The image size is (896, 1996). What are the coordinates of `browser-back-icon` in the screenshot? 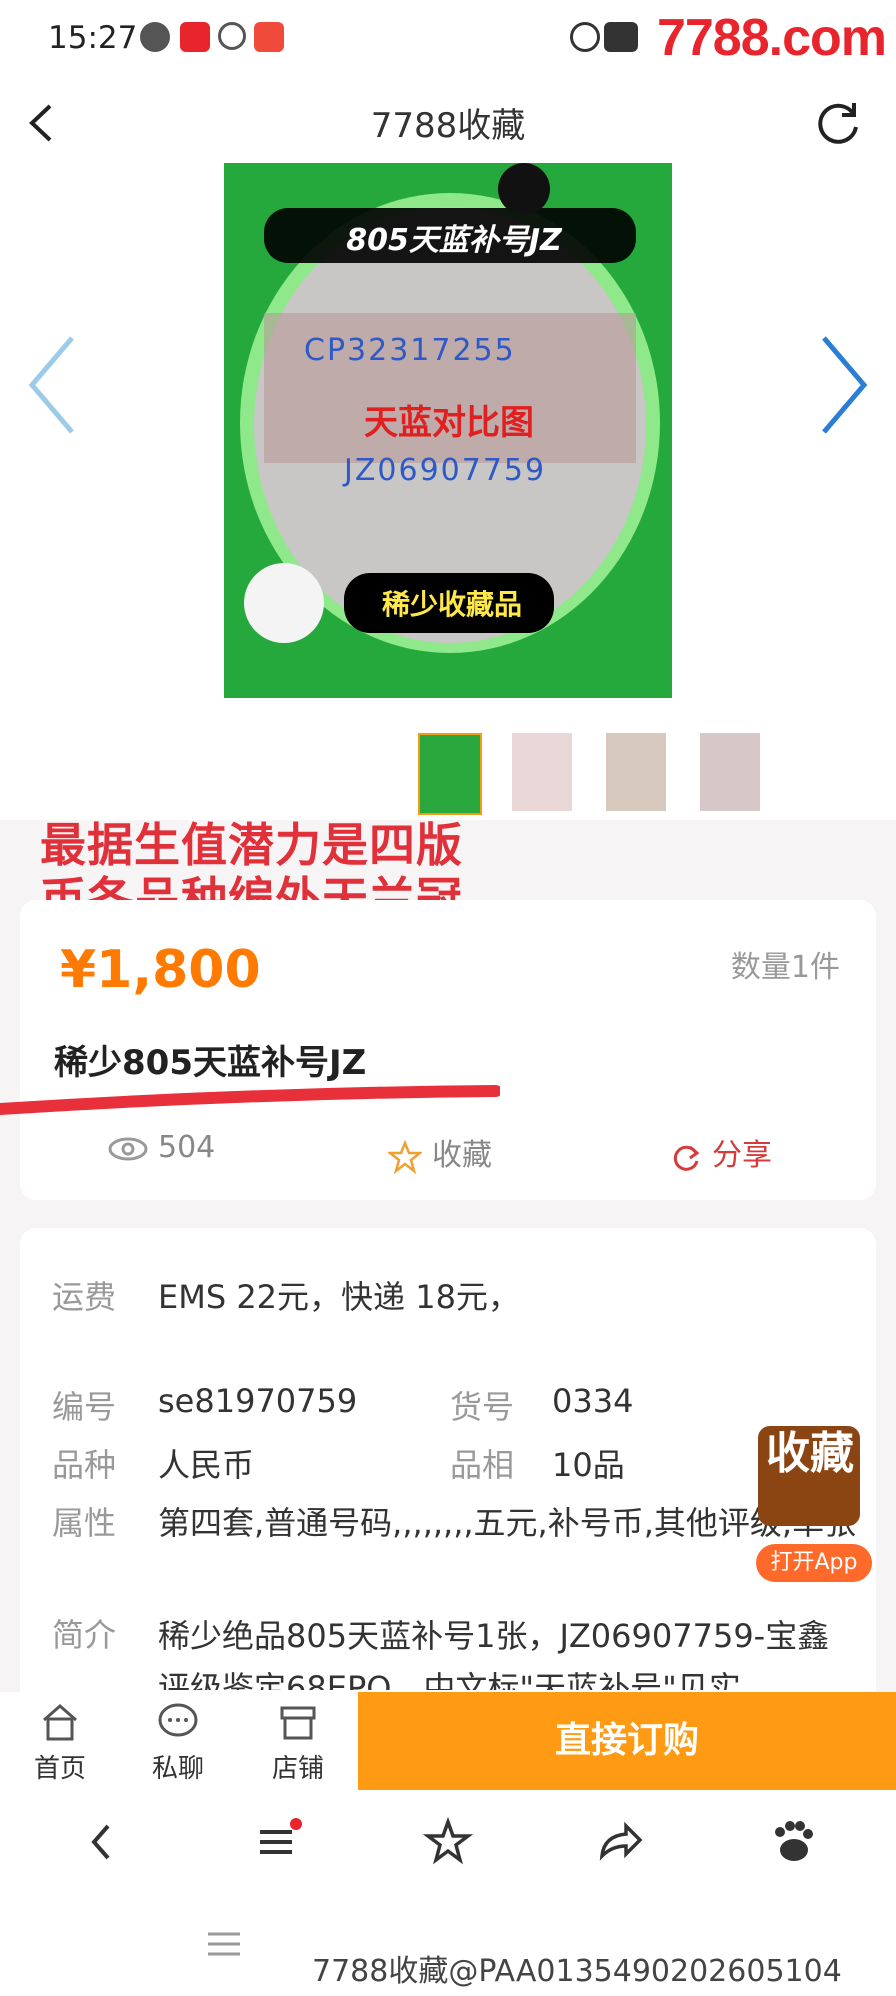 It's located at (102, 1842).